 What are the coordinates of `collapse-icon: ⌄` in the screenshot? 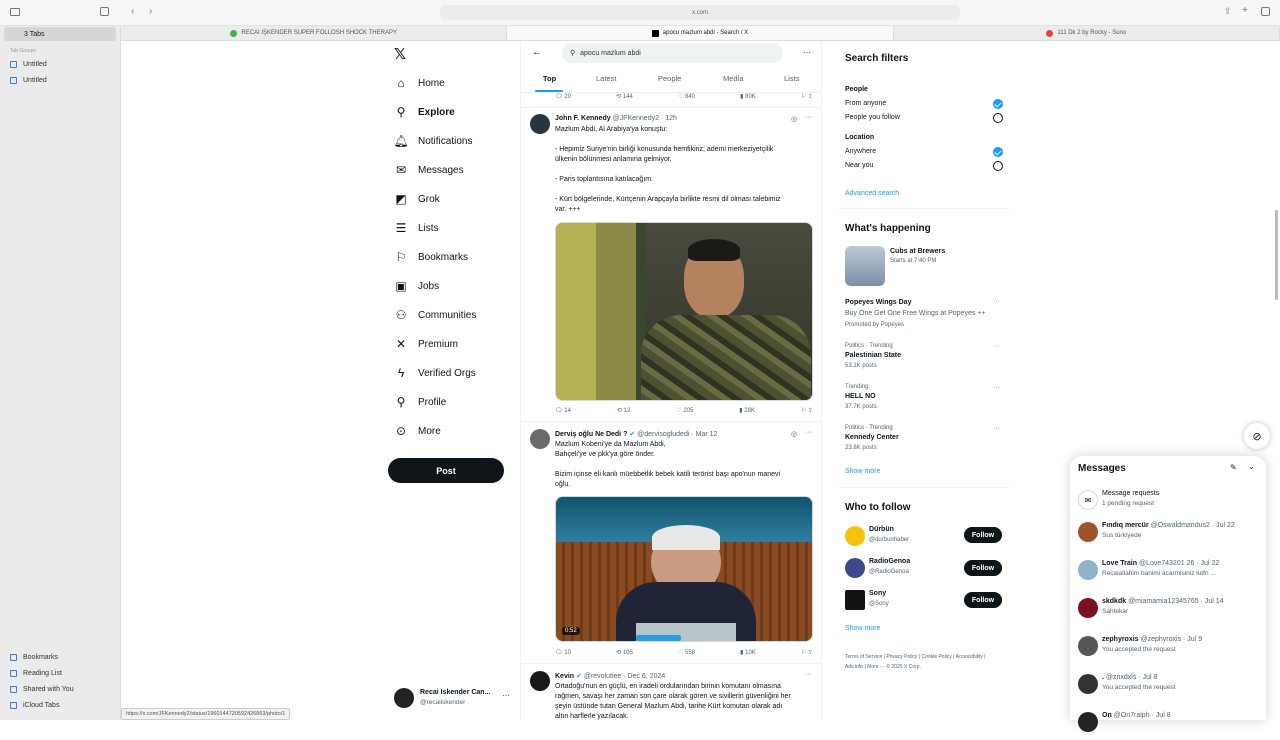 It's located at (1251, 466).